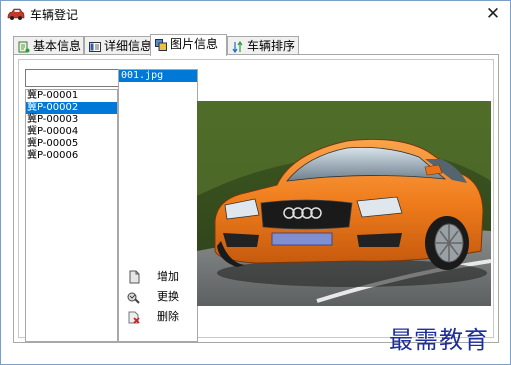 The image size is (511, 365). Describe the element at coordinates (493, 14) in the screenshot. I see `close-button: ✕` at that location.